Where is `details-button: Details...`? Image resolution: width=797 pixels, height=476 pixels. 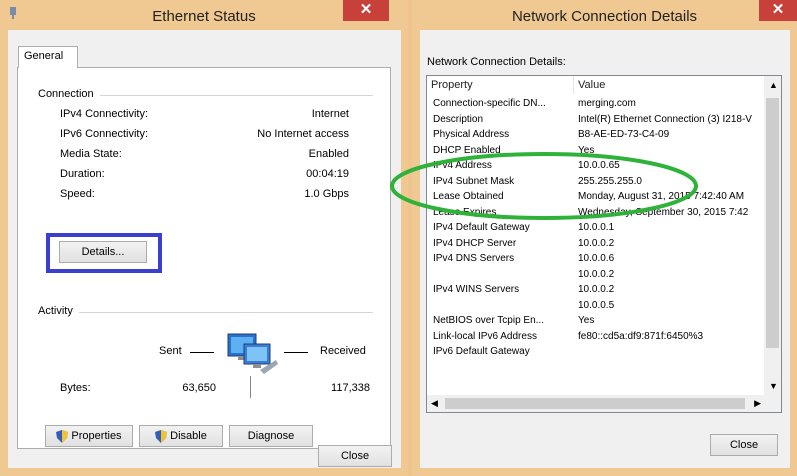
details-button: Details... is located at coordinates (103, 252).